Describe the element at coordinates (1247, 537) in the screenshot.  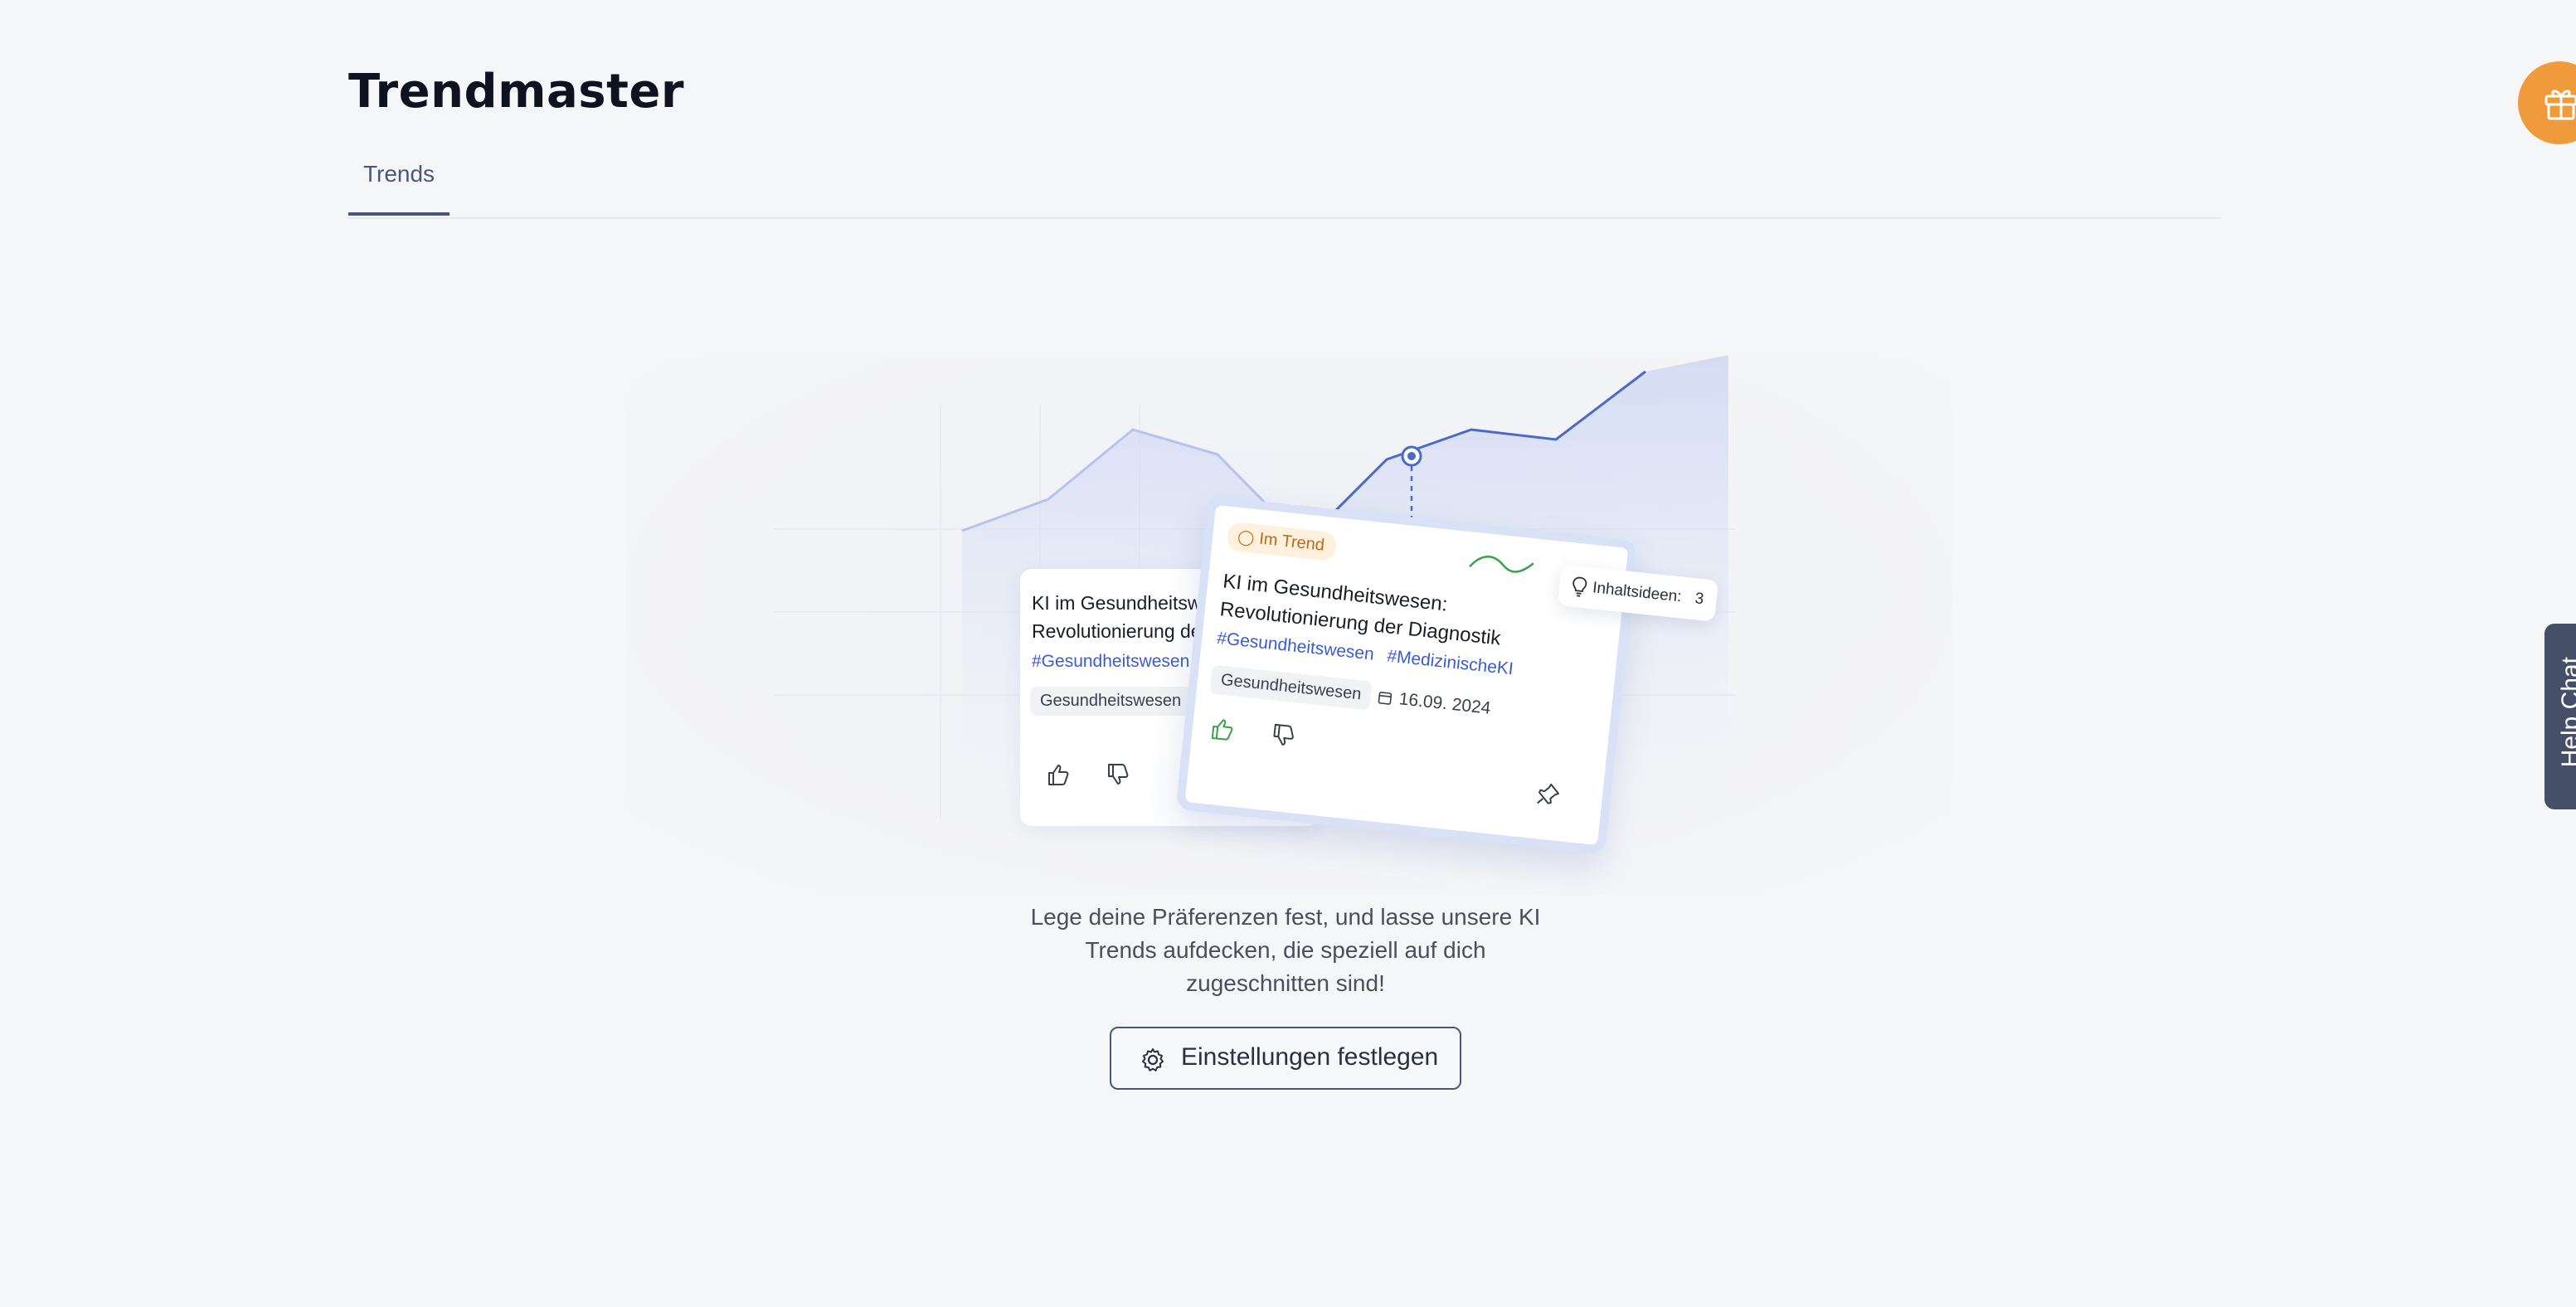
I see `fire-icon: ◯` at that location.